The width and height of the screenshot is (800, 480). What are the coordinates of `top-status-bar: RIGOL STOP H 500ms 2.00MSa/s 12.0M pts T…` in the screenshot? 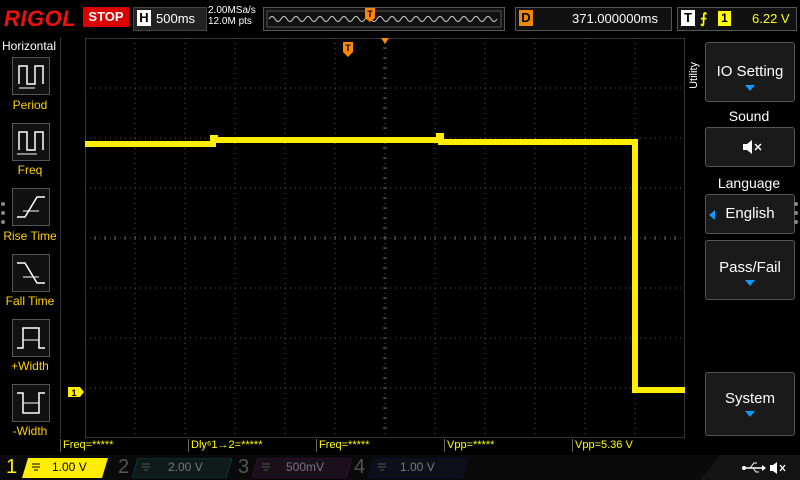 It's located at (400, 18).